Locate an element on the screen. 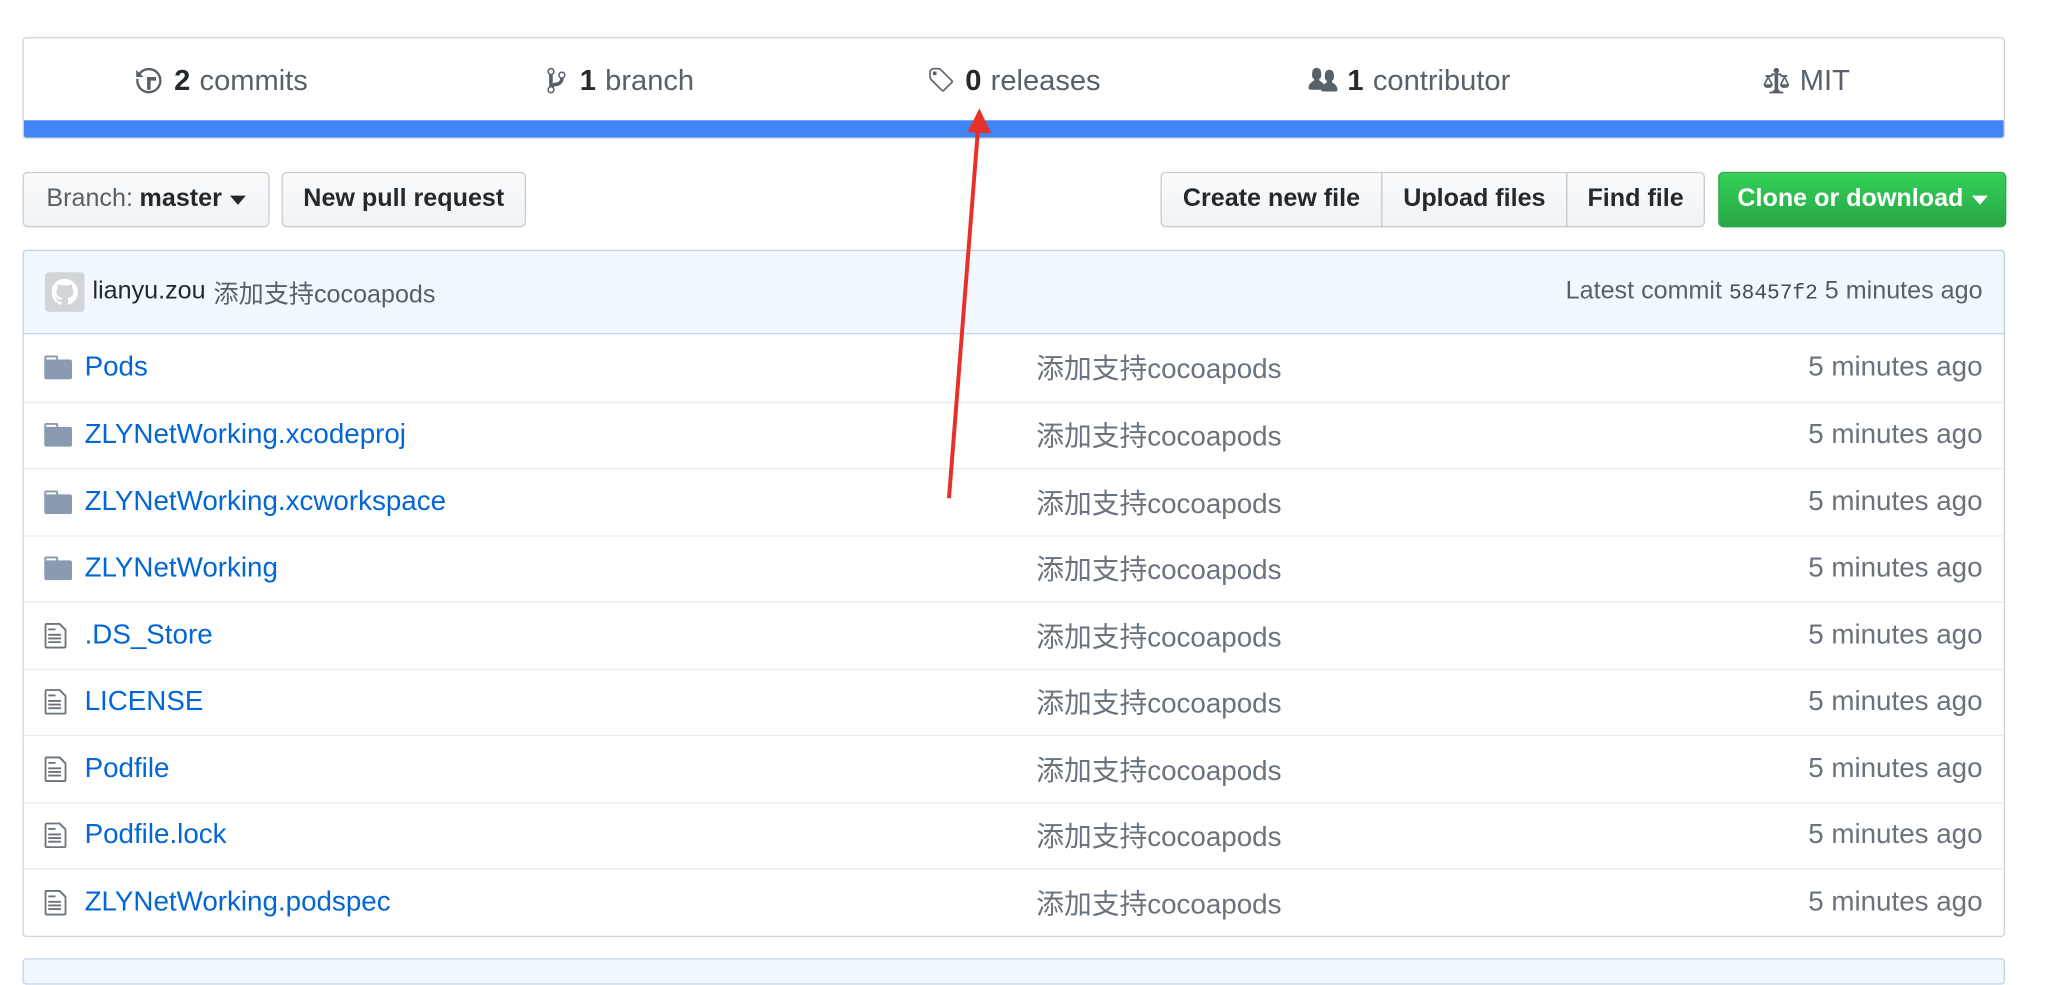 This screenshot has height=985, width=2046. latest-commit-label: Latest commit is located at coordinates (1643, 291).